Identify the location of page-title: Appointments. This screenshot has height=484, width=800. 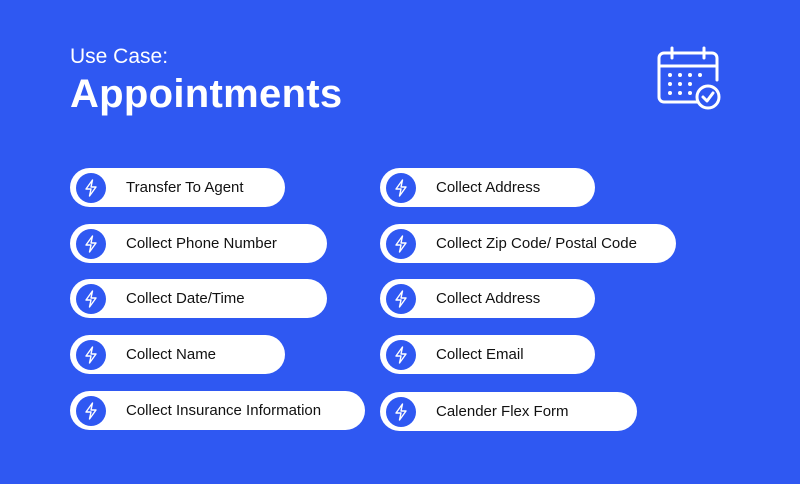
(206, 94).